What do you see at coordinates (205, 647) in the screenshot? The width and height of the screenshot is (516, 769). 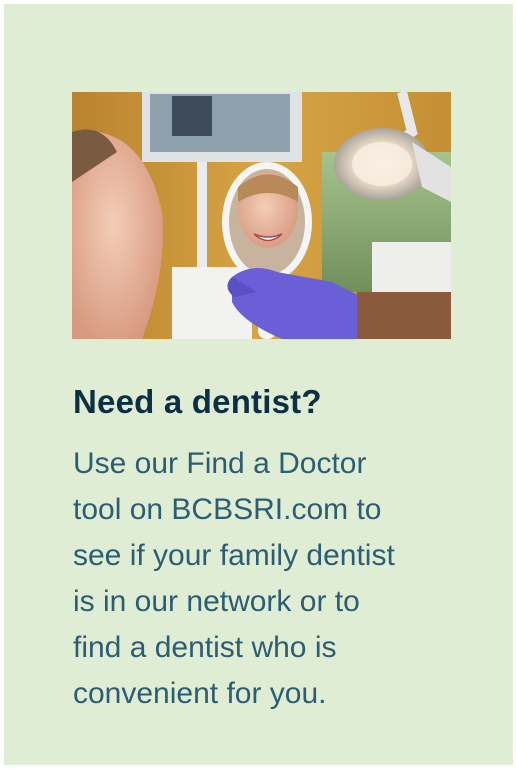 I see `body-line: find a dentist who is` at bounding box center [205, 647].